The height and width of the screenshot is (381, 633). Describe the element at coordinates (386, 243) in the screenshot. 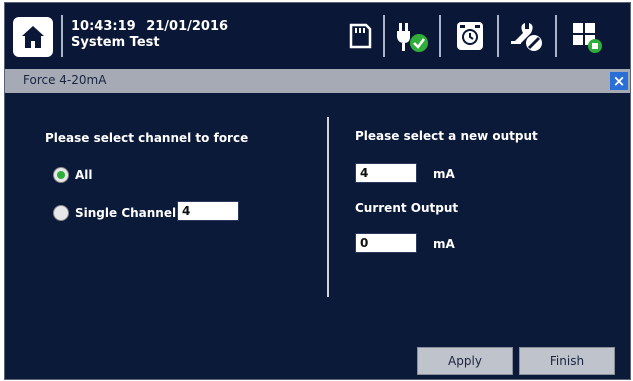

I see `current-output-field: 0` at that location.